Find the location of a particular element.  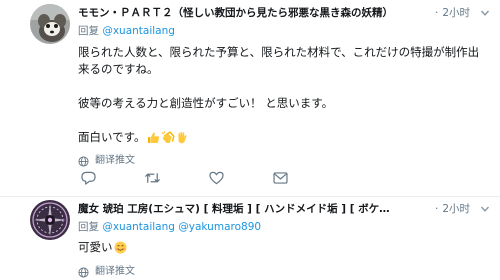

tweet-paragraph-text: 可愛い is located at coordinates (95, 247).